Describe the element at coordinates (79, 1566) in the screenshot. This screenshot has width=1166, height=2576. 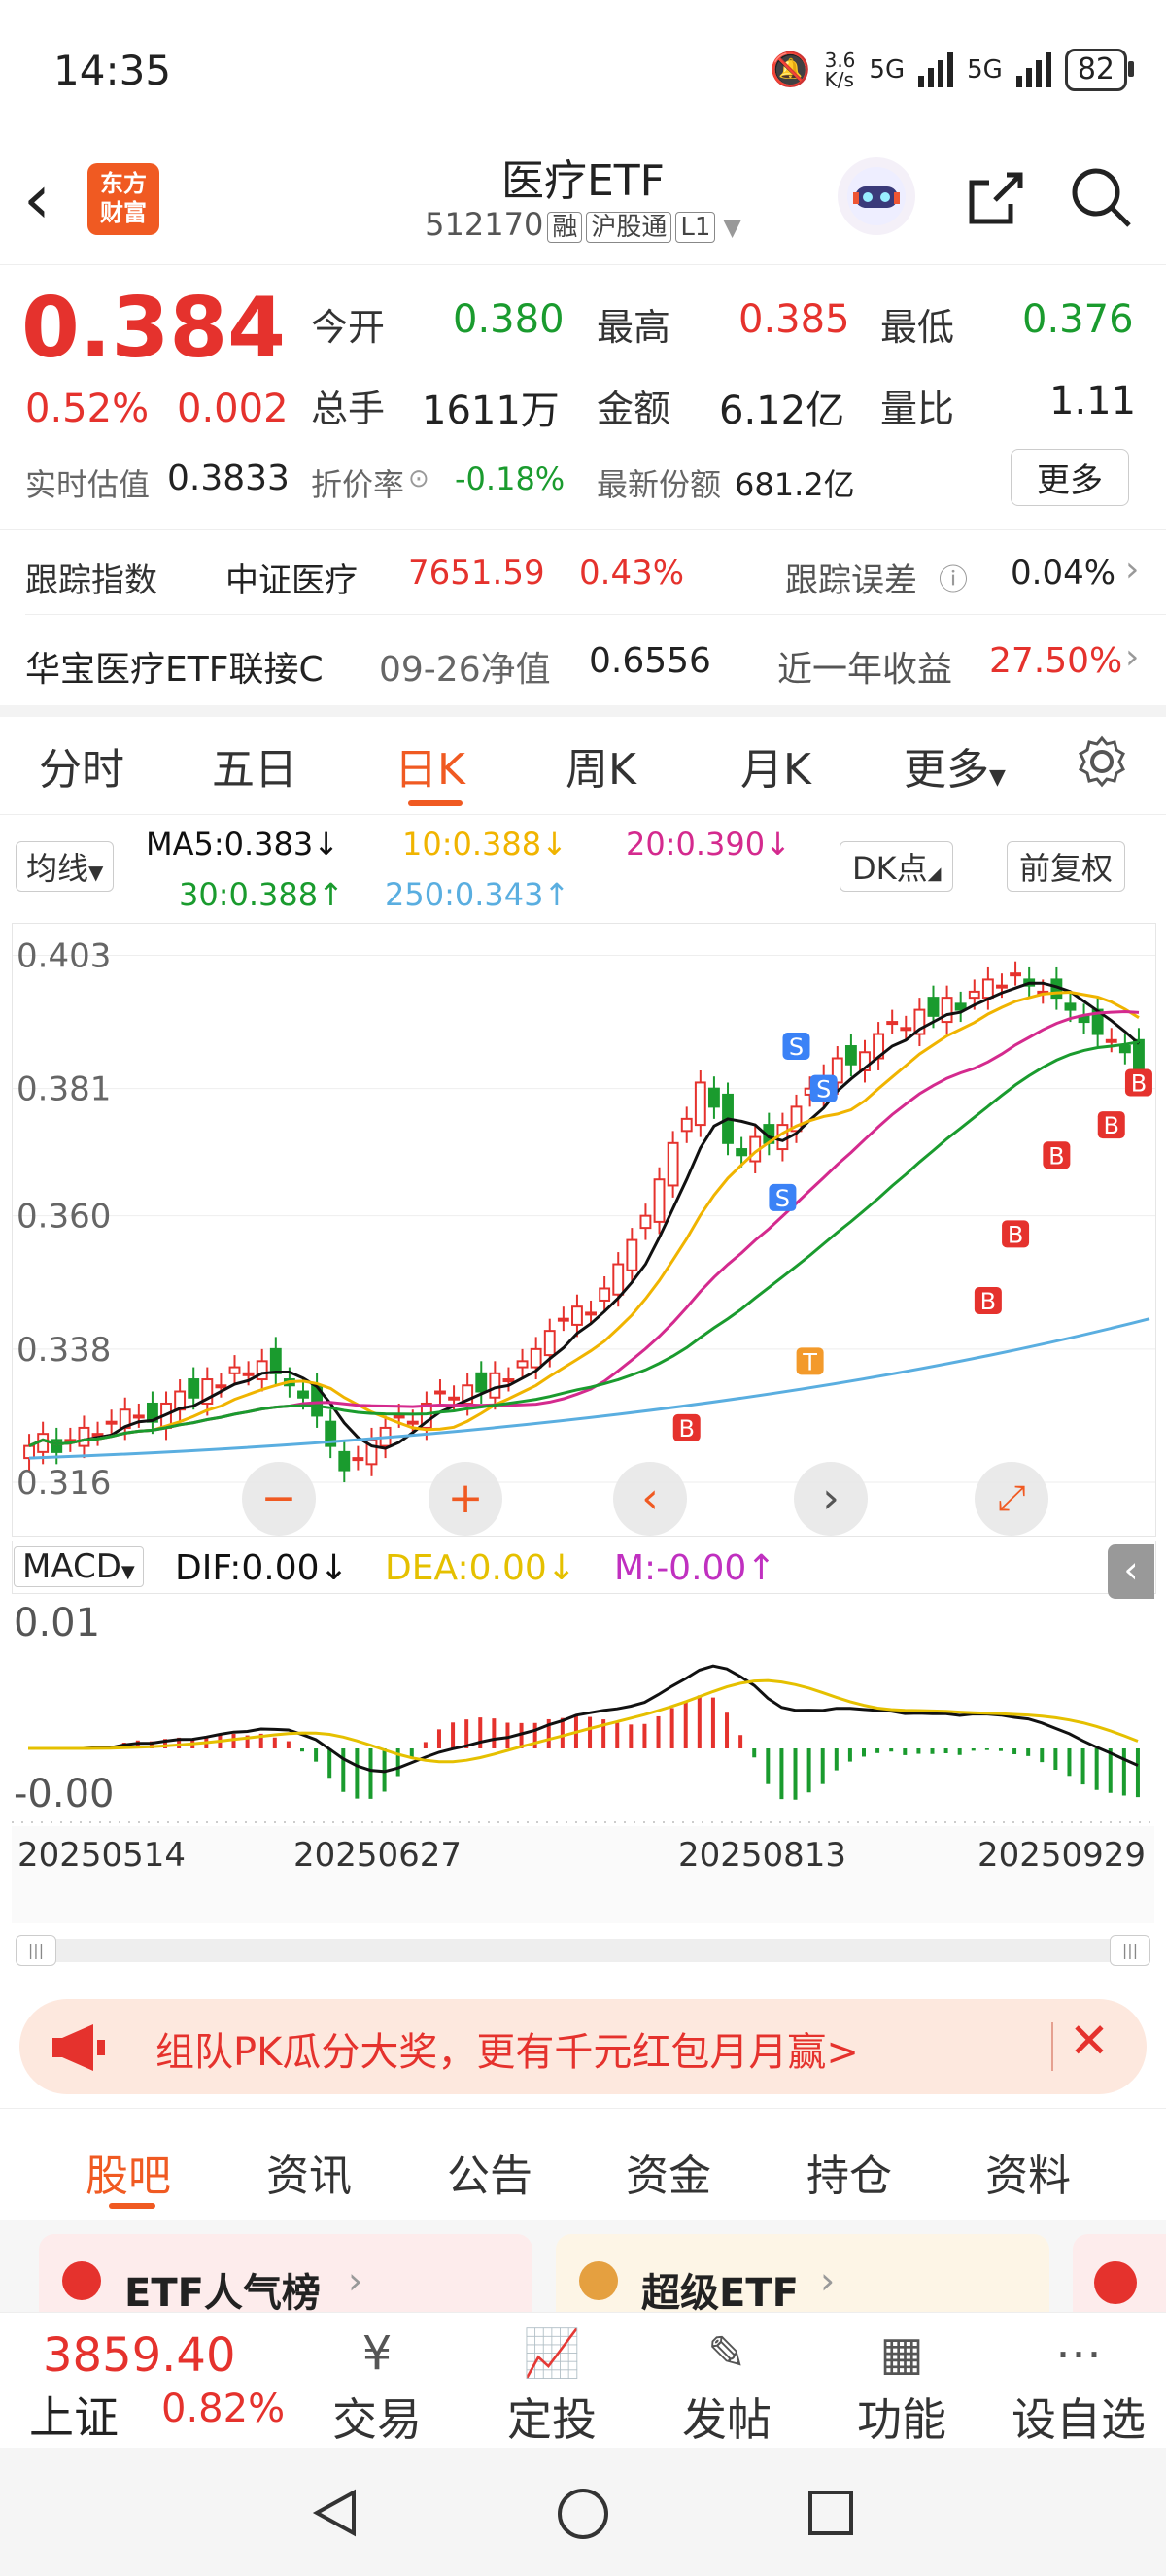
I see `macd-selector: MACD▼` at that location.